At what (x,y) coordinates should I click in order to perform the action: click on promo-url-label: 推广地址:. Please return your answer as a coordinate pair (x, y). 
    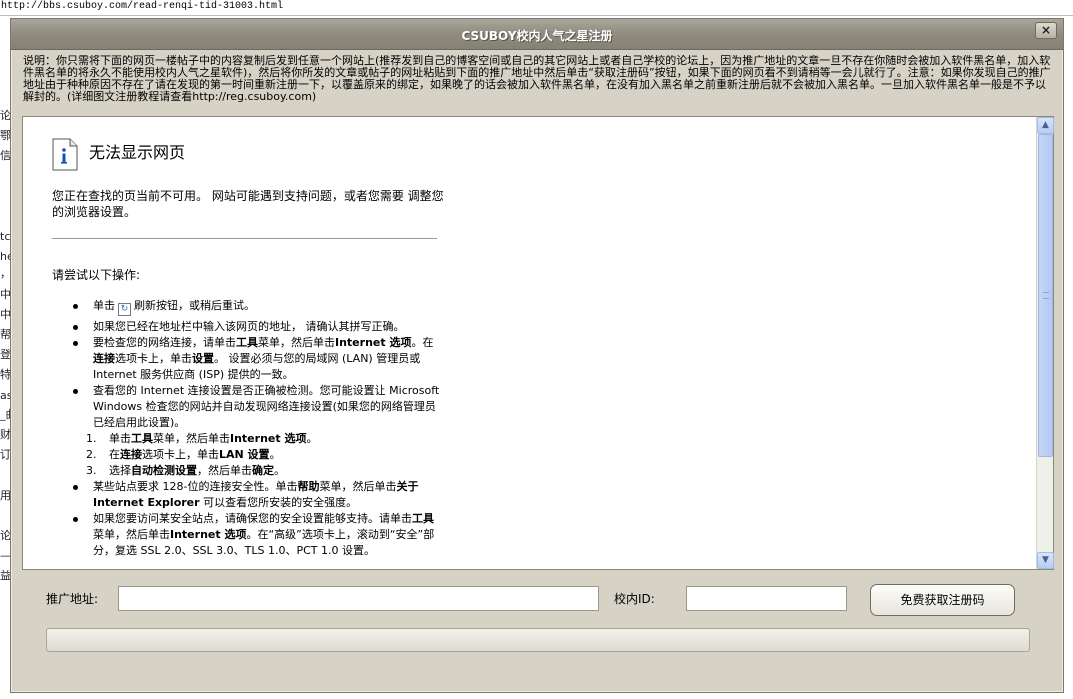
    Looking at the image, I should click on (72, 599).